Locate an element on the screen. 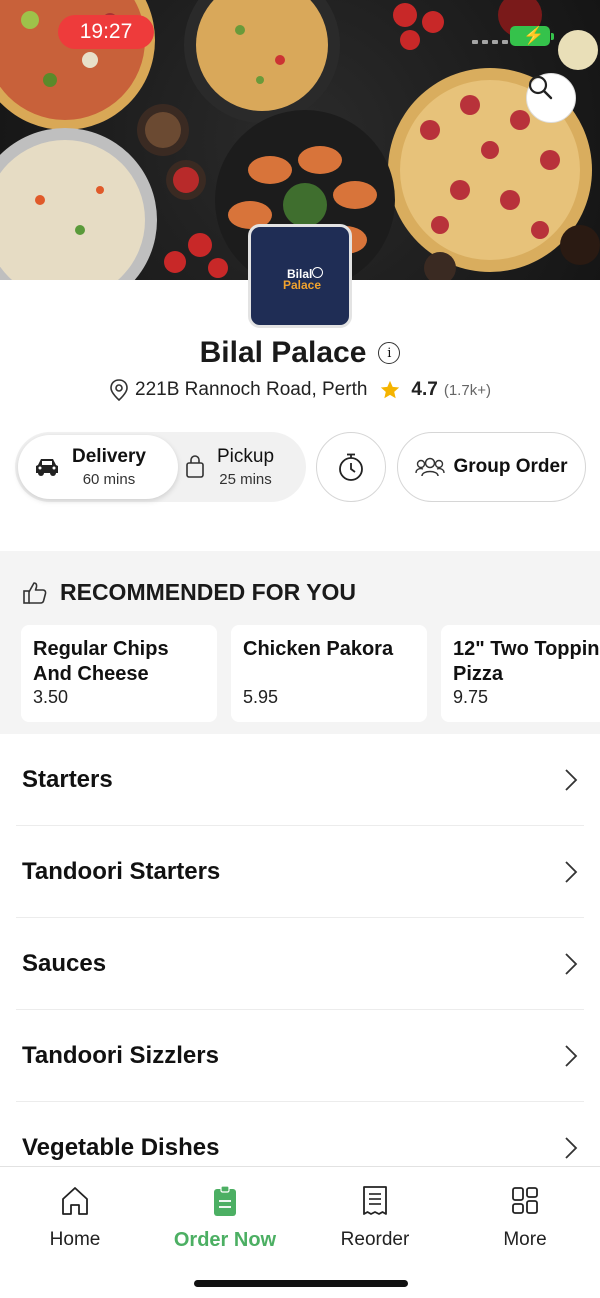 Image resolution: width=600 pixels, height=1298 pixels. pickup-option: Pickup 25 mins is located at coordinates (244, 467).